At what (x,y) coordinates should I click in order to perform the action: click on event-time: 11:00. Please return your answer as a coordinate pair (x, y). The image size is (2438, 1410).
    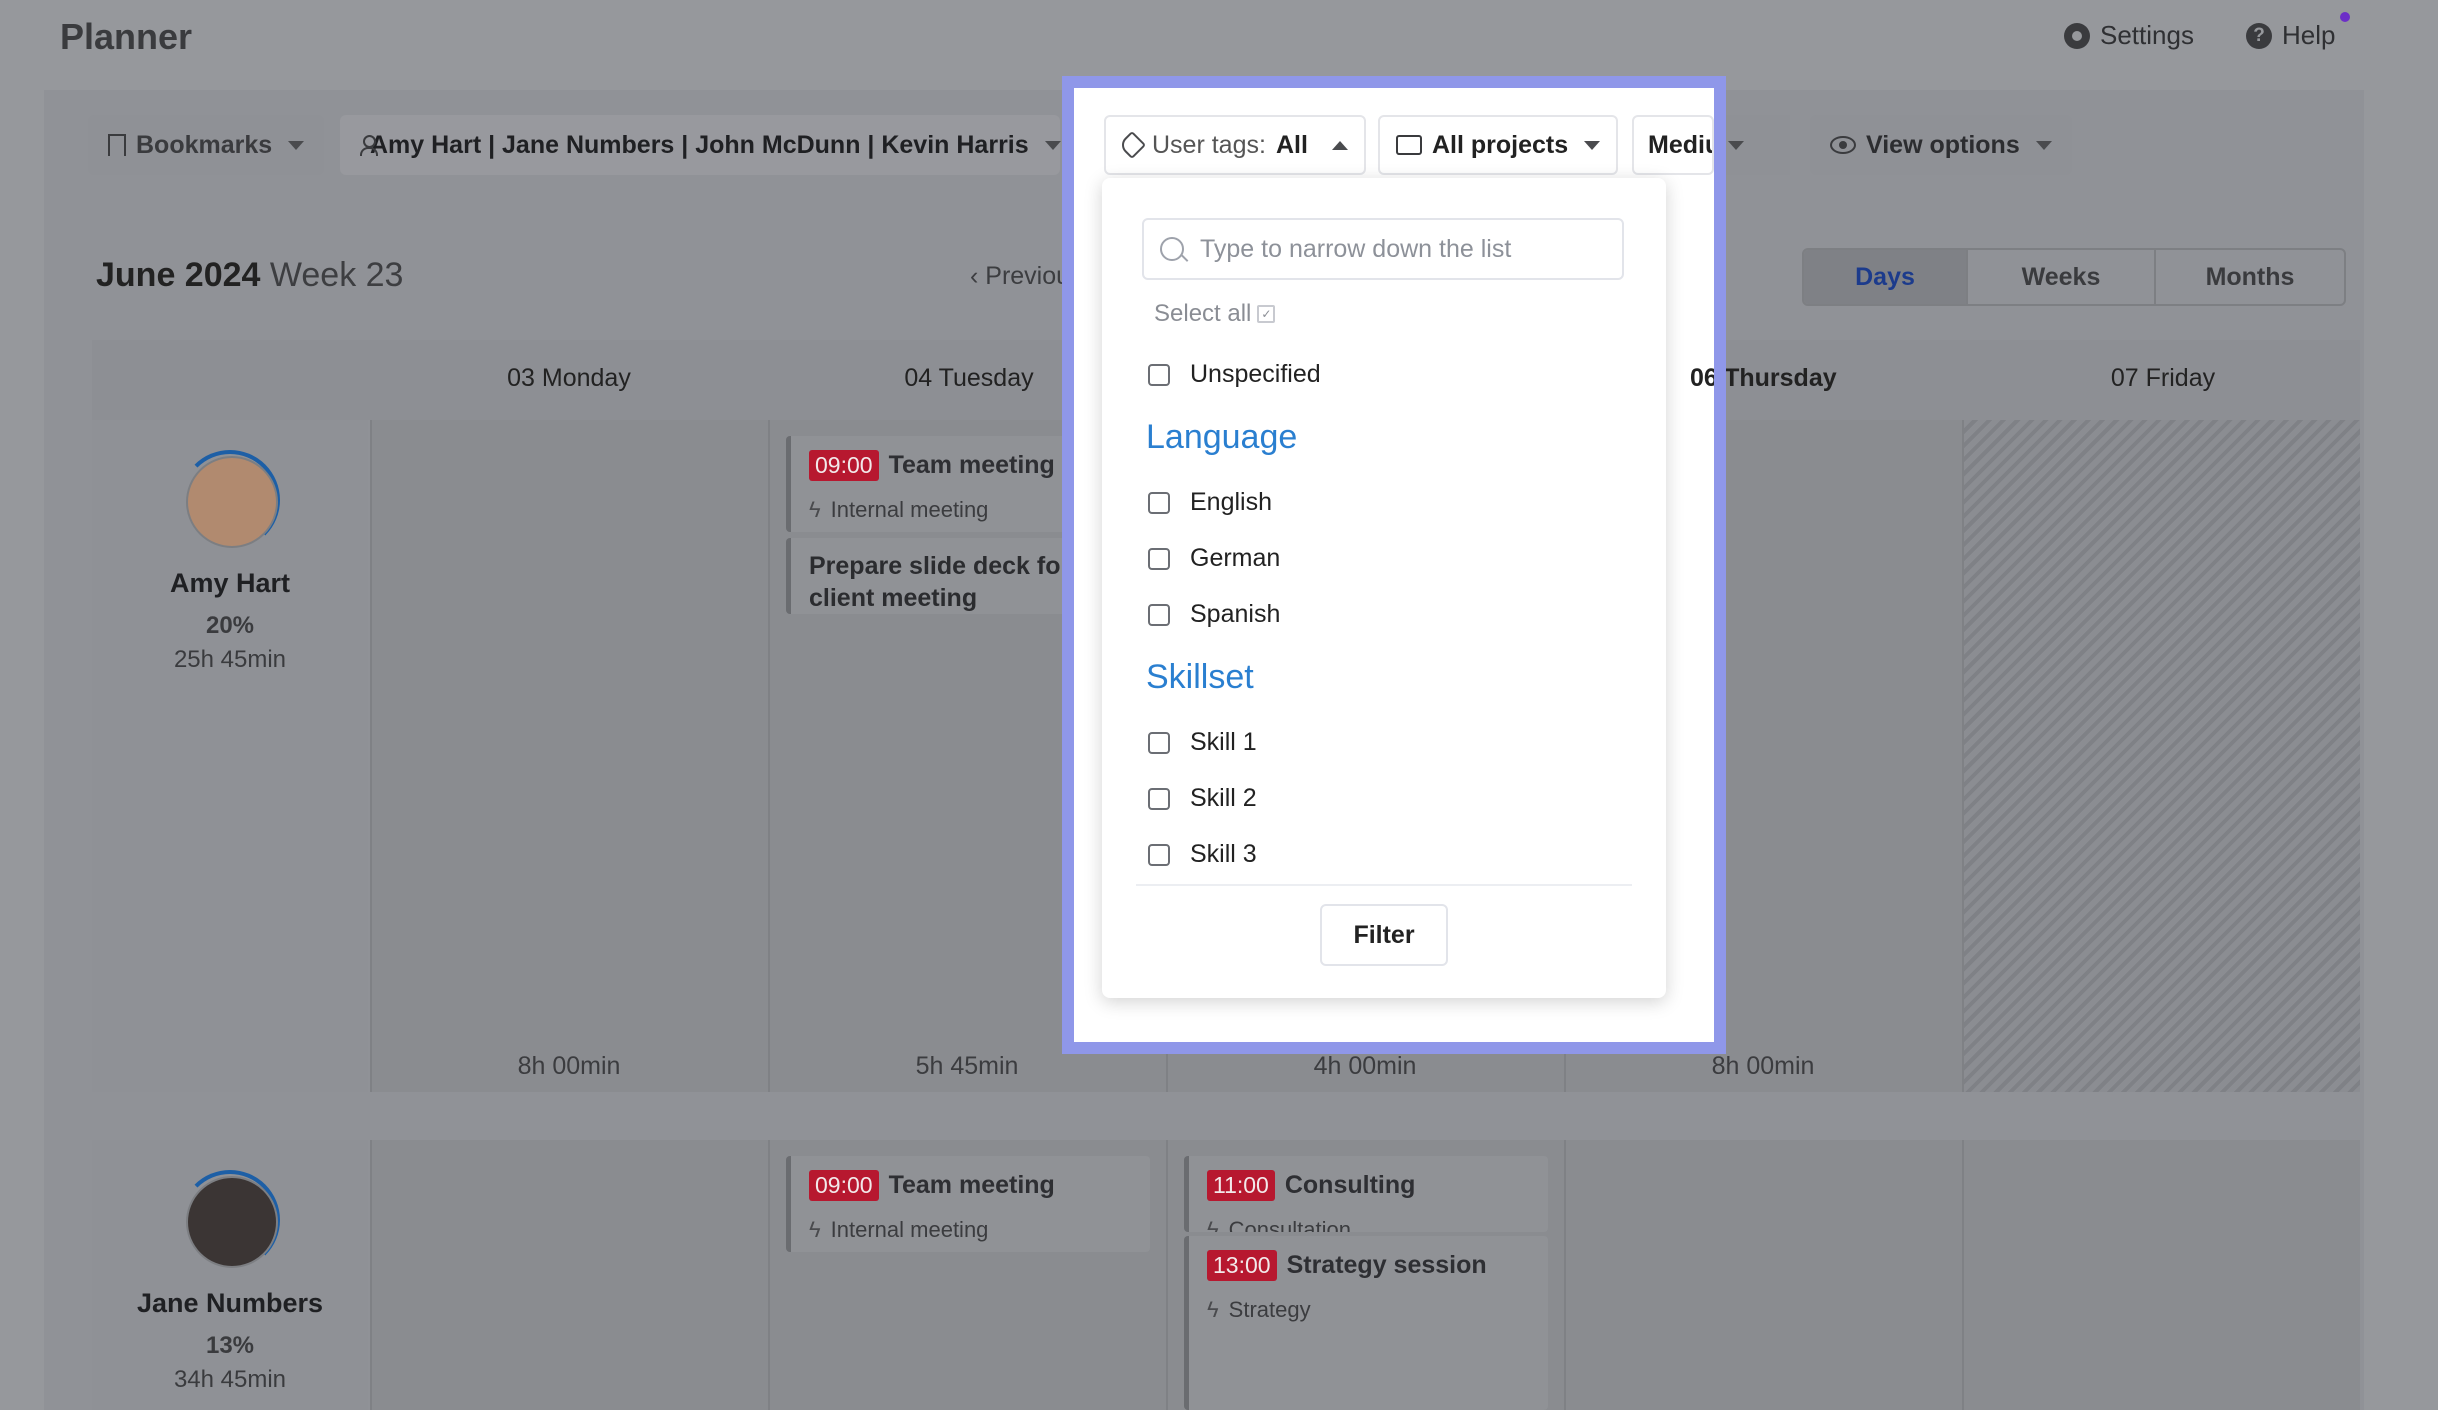
    Looking at the image, I should click on (1241, 1185).